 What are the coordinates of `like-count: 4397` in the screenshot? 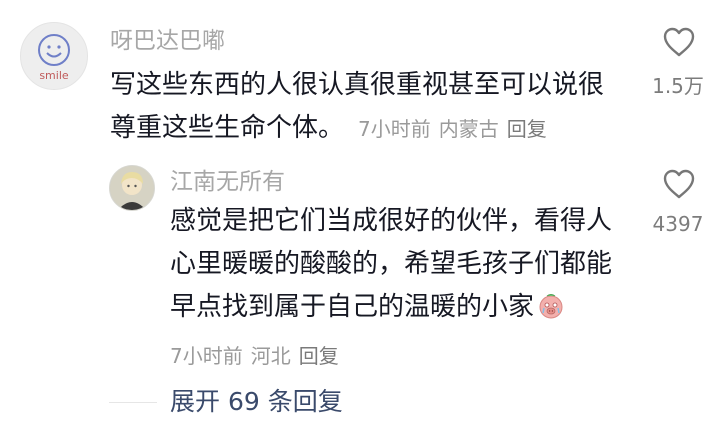 It's located at (678, 224).